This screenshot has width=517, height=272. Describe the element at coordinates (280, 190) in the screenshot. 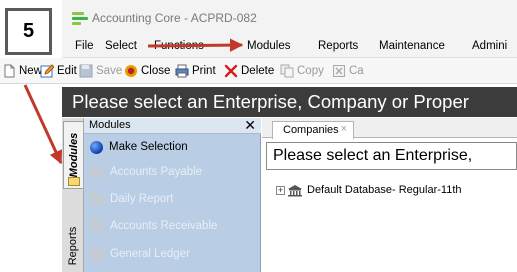

I see `tree-expand-icon: +` at that location.